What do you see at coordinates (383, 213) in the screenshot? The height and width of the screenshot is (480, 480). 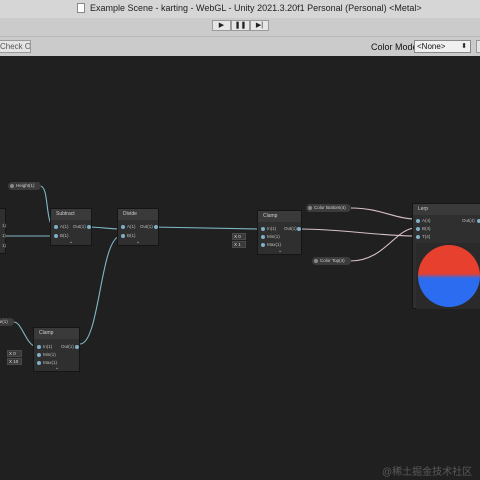 I see `wire-colorbottom-to-lerp` at bounding box center [383, 213].